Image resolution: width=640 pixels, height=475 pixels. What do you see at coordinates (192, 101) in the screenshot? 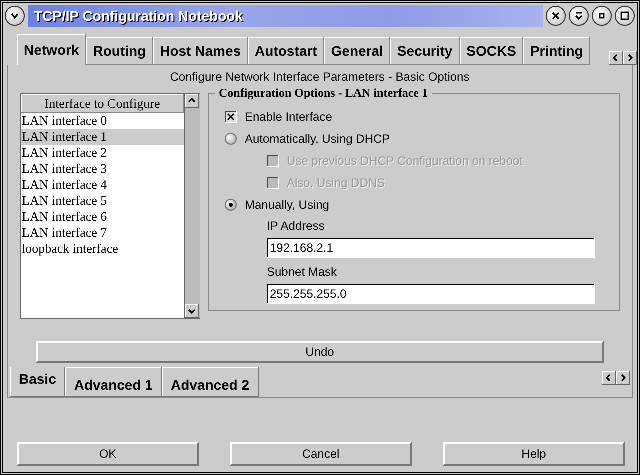
I see `scroll-up-button` at bounding box center [192, 101].